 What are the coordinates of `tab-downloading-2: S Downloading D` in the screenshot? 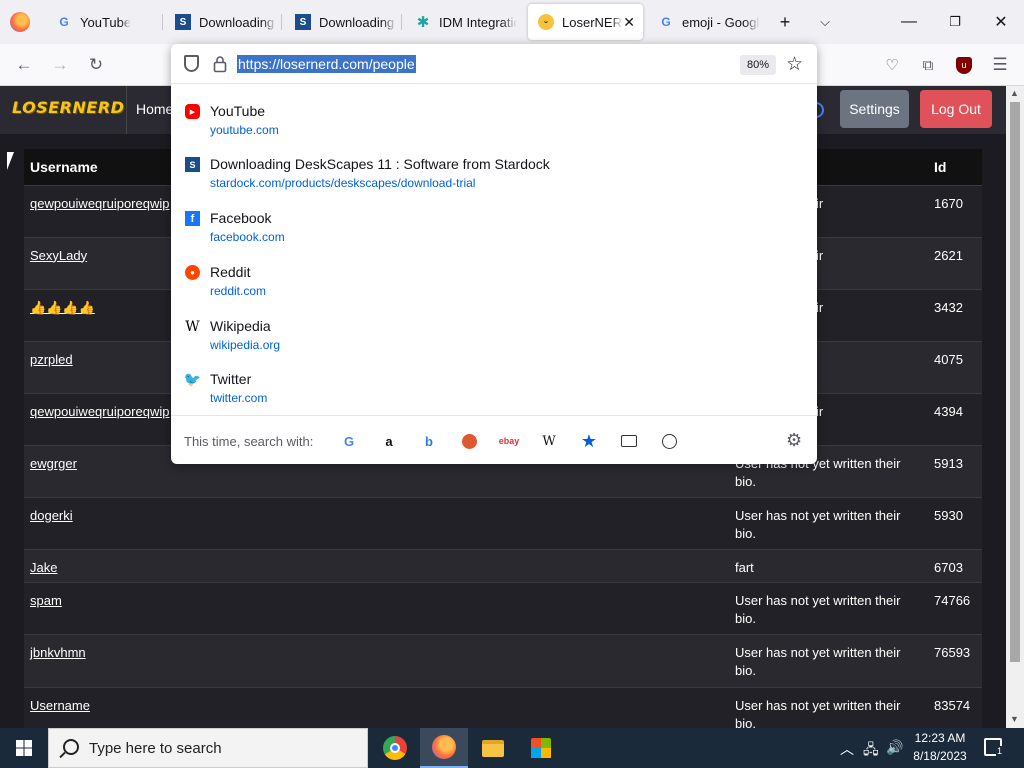 It's located at (341, 22).